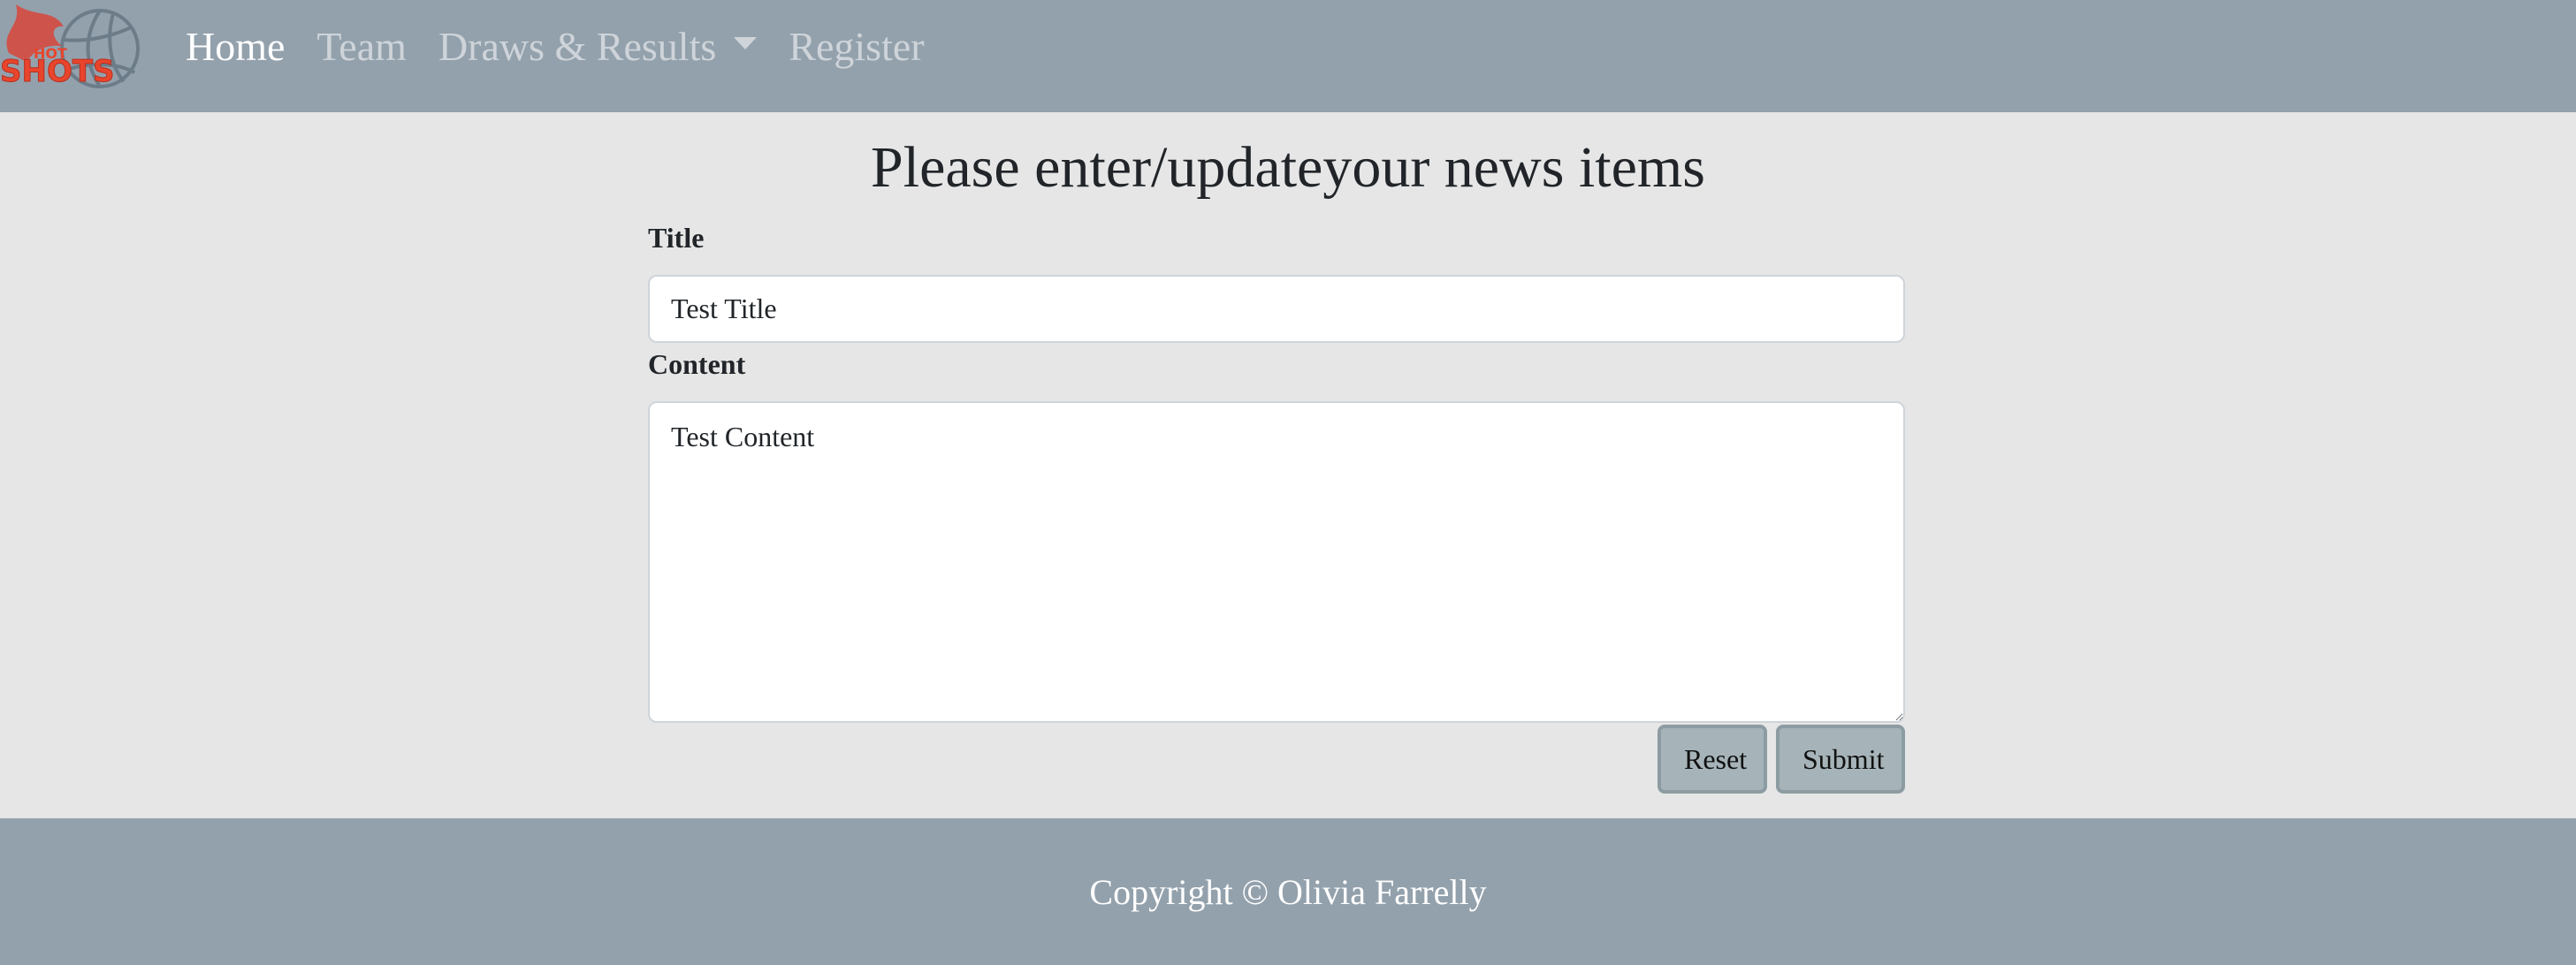 This screenshot has width=2576, height=965. What do you see at coordinates (1840, 759) in the screenshot?
I see `submit-button: Submit` at bounding box center [1840, 759].